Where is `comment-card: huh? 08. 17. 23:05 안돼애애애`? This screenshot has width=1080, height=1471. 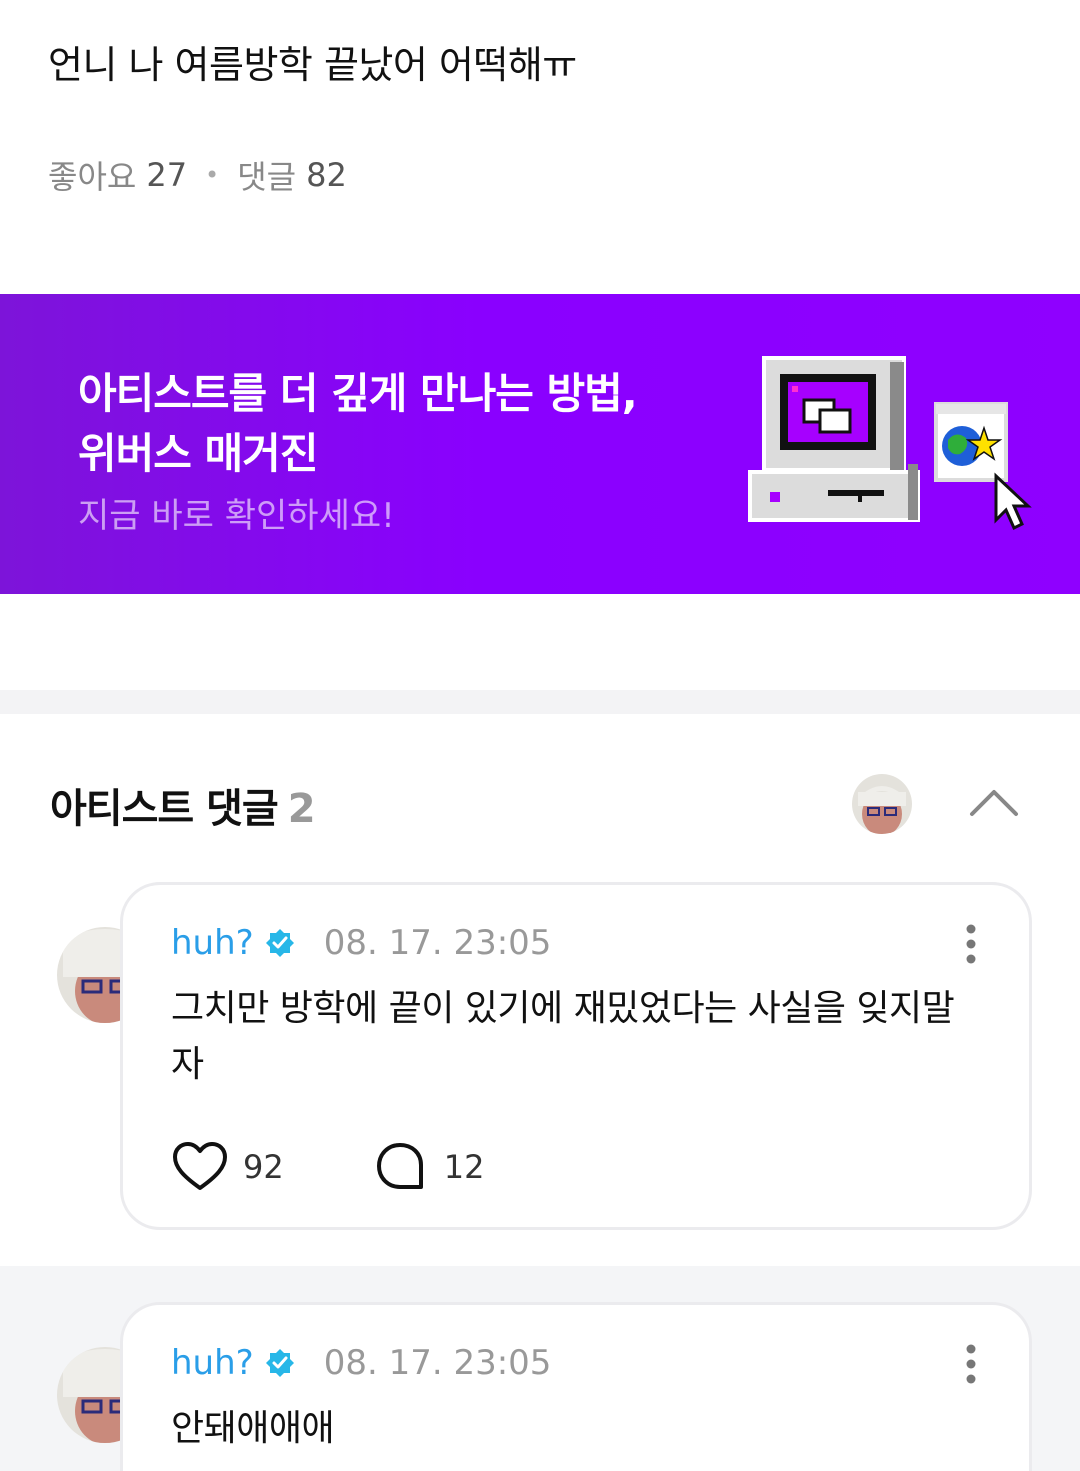 comment-card: huh? 08. 17. 23:05 안돼애애애 is located at coordinates (576, 1386).